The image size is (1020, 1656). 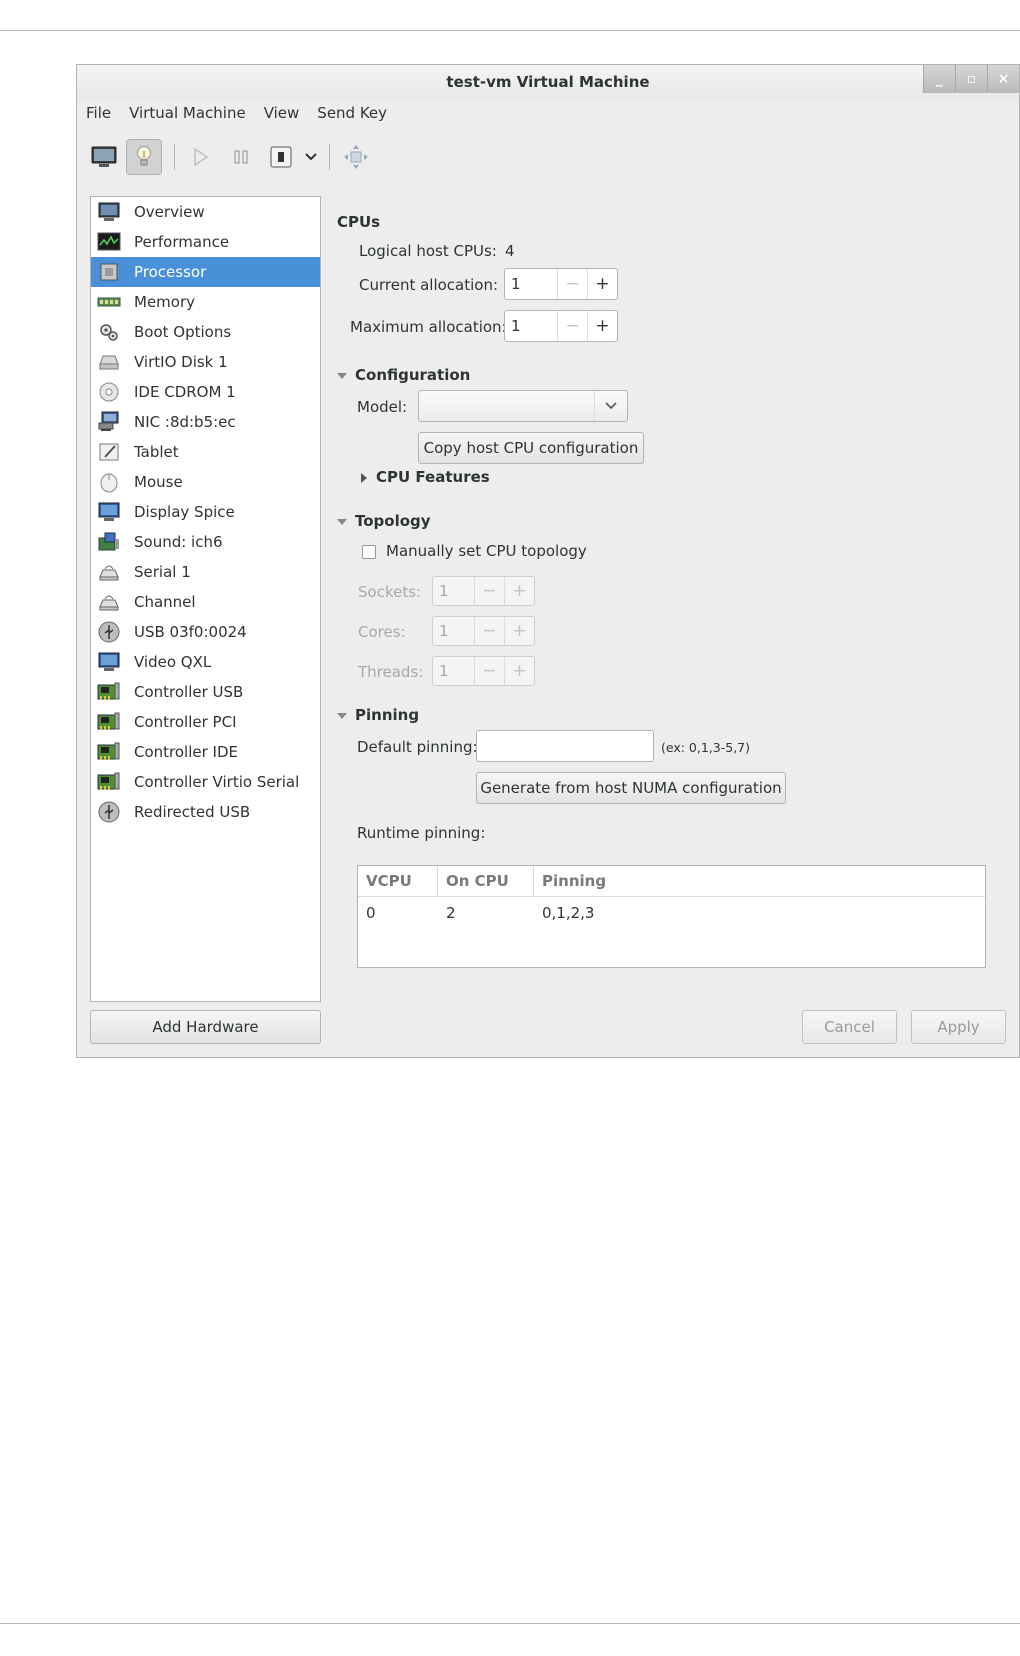 What do you see at coordinates (518, 671) in the screenshot?
I see `threads-increment: +` at bounding box center [518, 671].